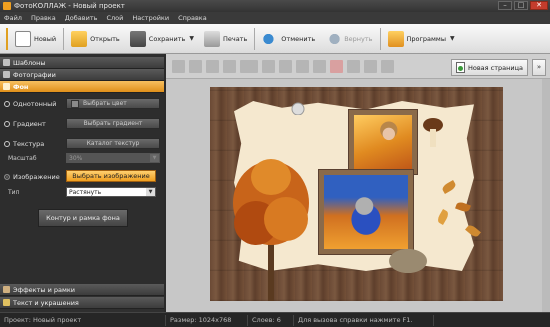  Describe the element at coordinates (22, 158) in the screenshot. I see `scale-label: Масштаб` at that location.